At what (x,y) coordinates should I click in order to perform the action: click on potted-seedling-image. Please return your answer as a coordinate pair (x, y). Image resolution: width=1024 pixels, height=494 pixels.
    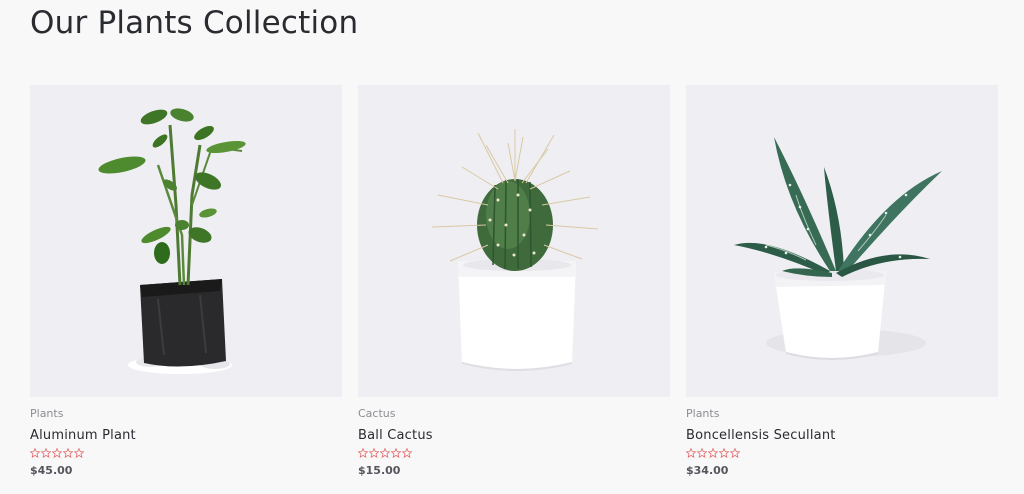
    Looking at the image, I should click on (172, 241).